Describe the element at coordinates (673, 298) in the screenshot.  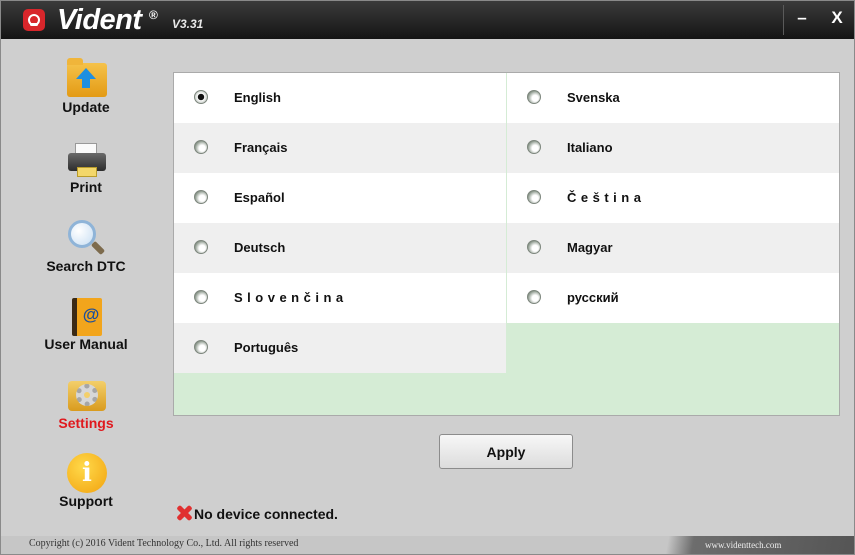
I see `language-option-russian: русский` at that location.